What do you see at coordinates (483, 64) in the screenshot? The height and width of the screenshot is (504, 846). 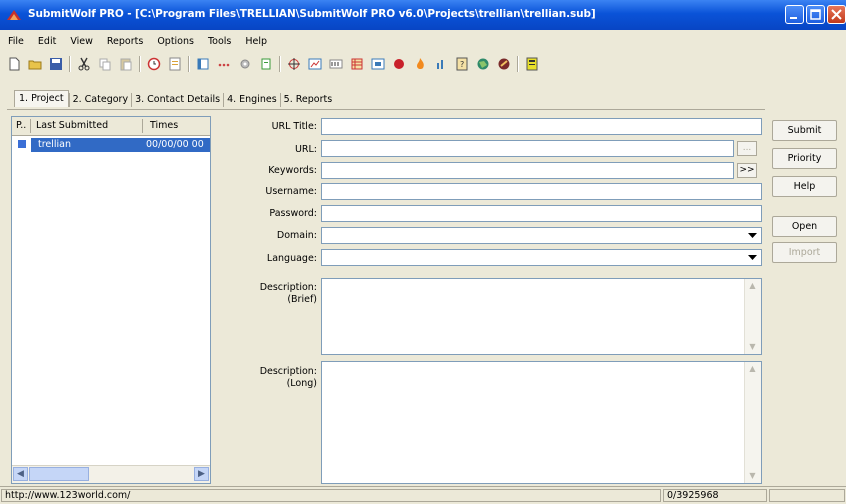 I see `globe-icon` at bounding box center [483, 64].